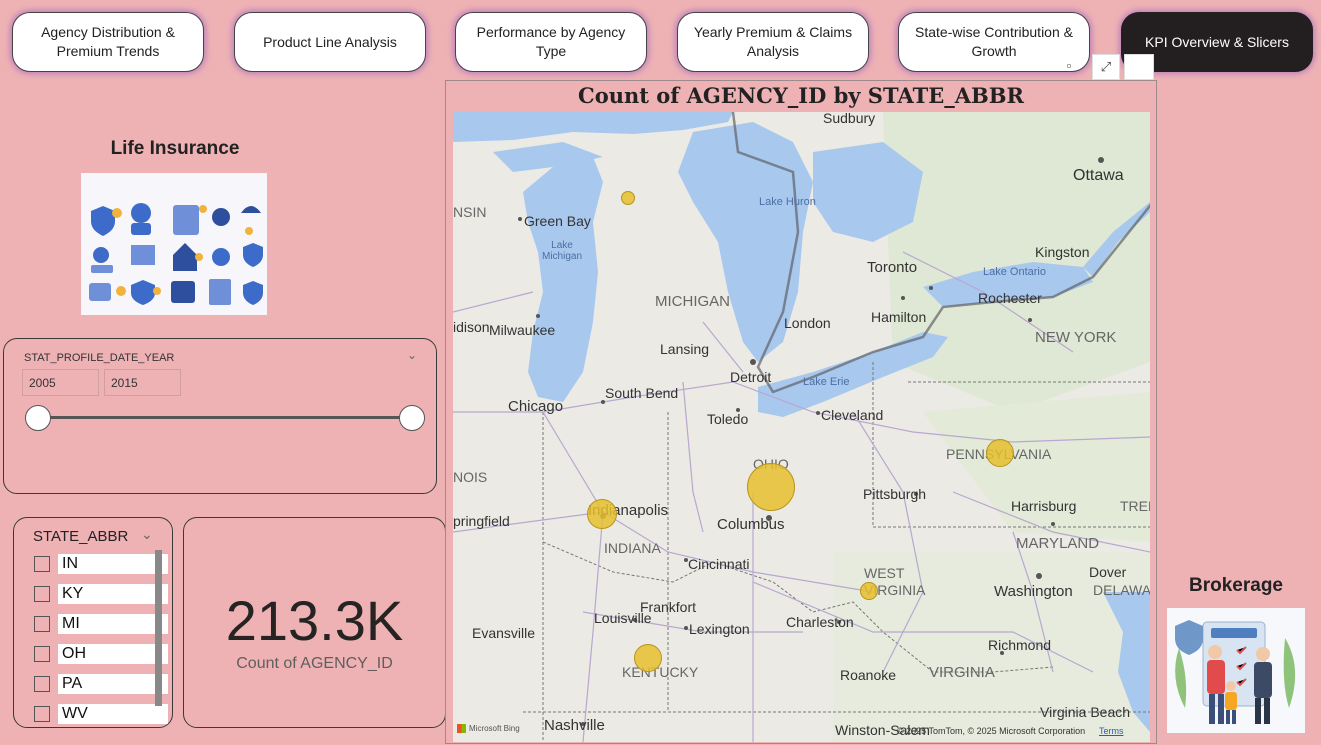  What do you see at coordinates (820, 622) in the screenshot?
I see `map-label: Charleston` at bounding box center [820, 622].